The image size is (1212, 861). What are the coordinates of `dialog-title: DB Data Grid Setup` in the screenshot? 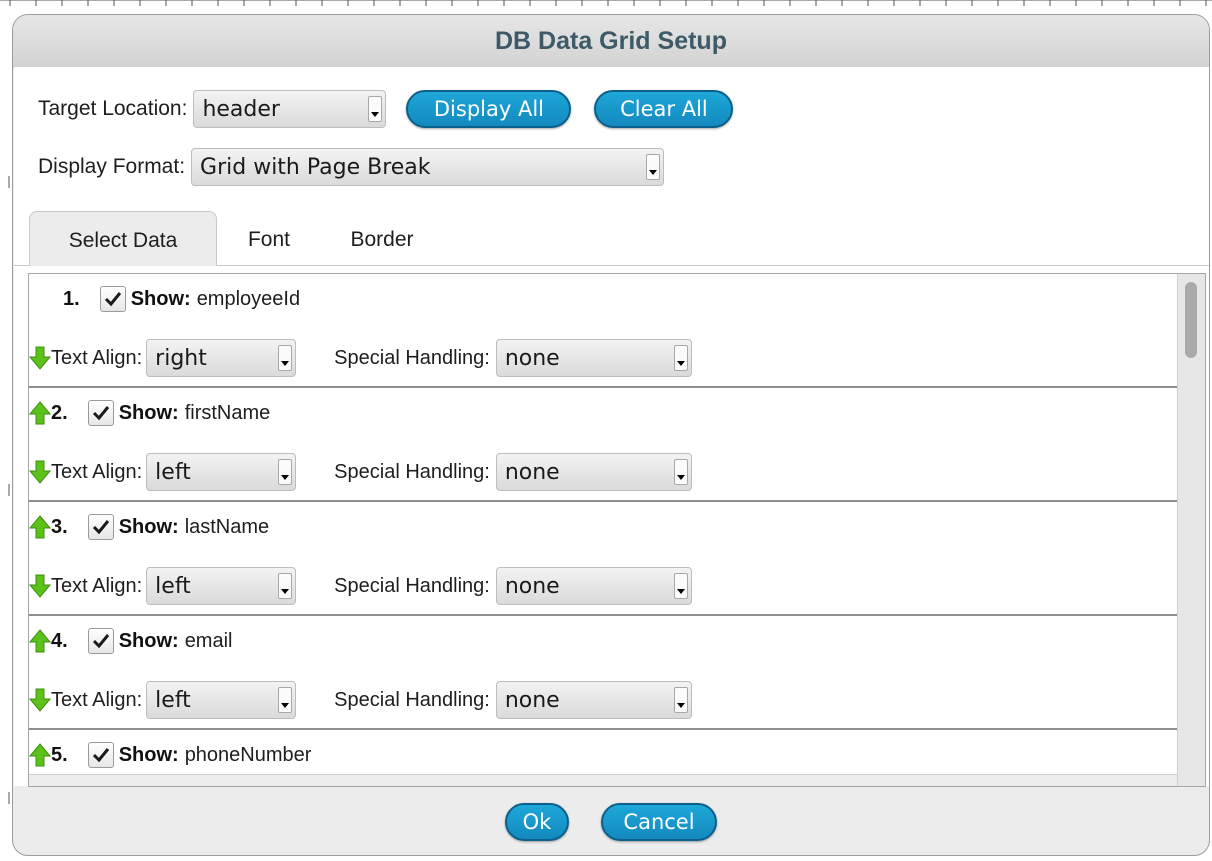 It's located at (611, 41).